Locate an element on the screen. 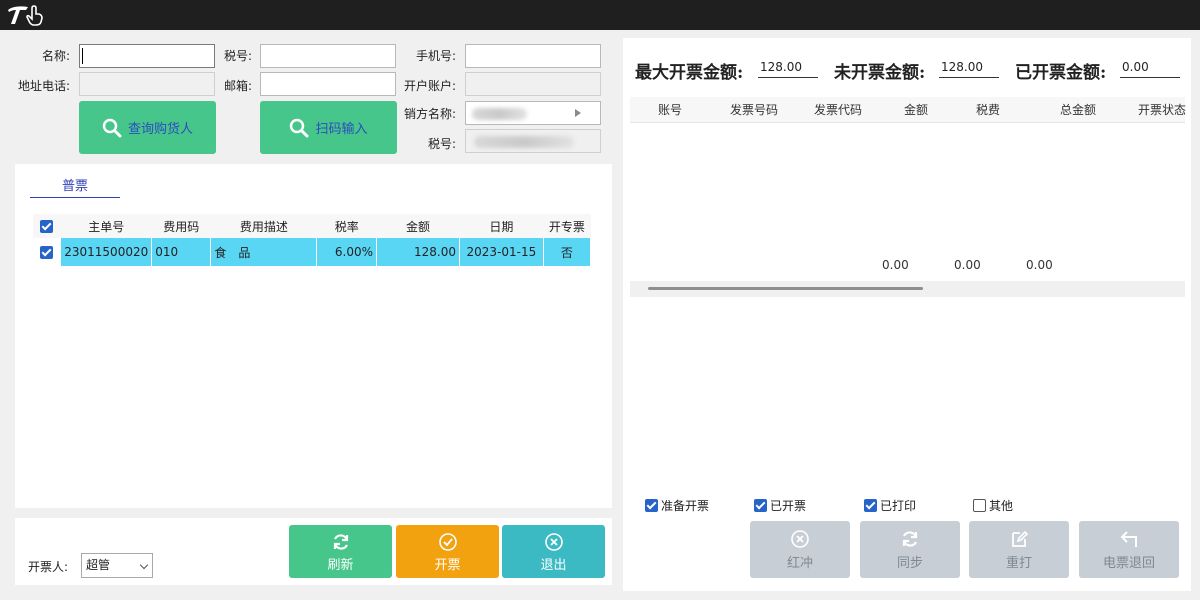  col-status: 开票状态 is located at coordinates (1162, 110).